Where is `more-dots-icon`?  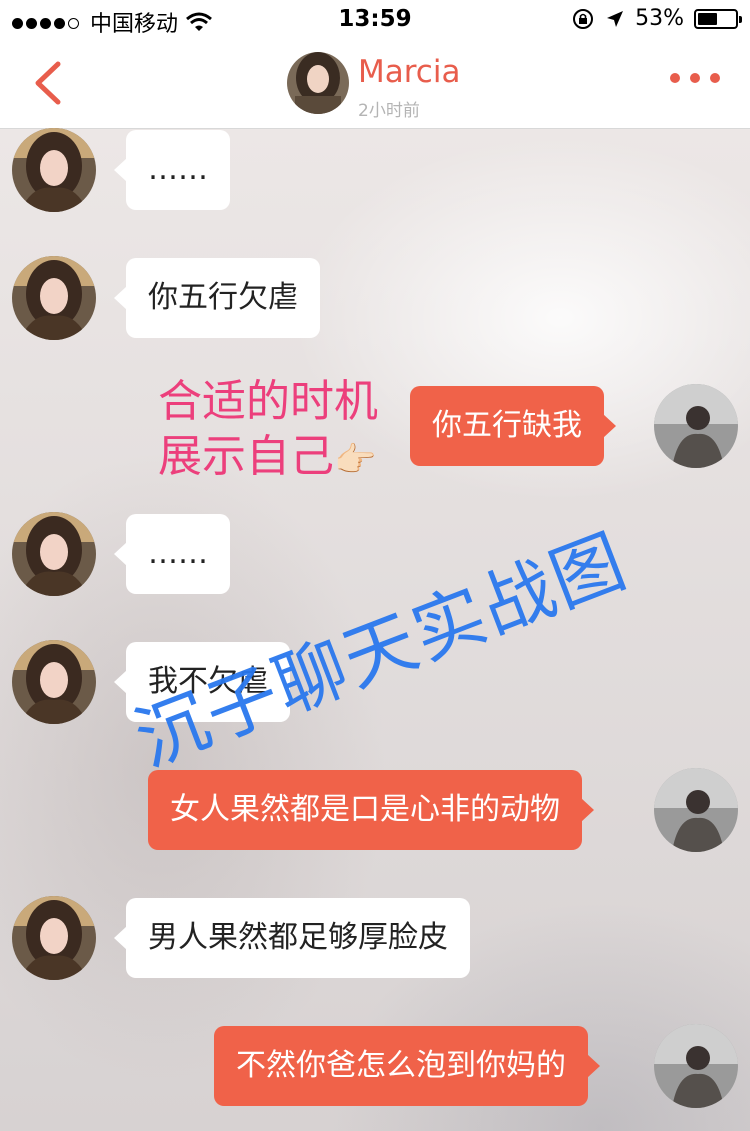
more-dots-icon is located at coordinates (695, 78).